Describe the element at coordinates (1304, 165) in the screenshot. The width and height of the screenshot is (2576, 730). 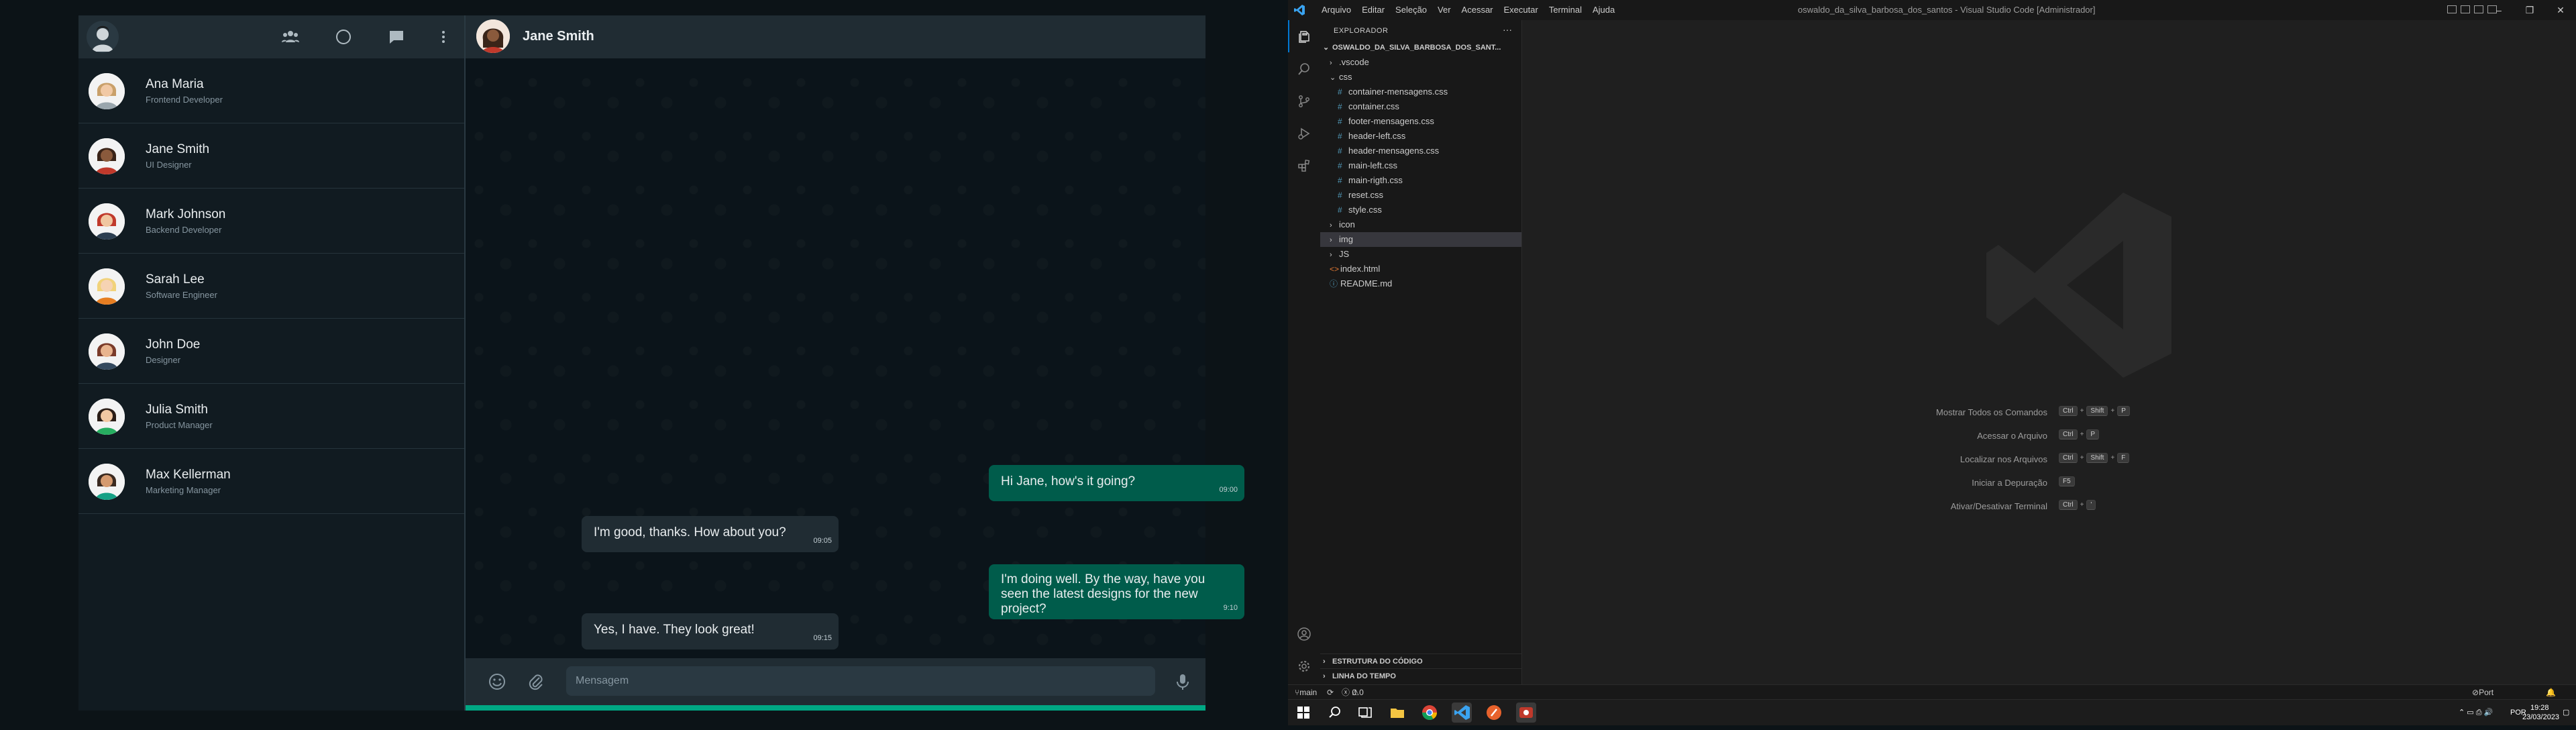
I see `extensions-icon` at that location.